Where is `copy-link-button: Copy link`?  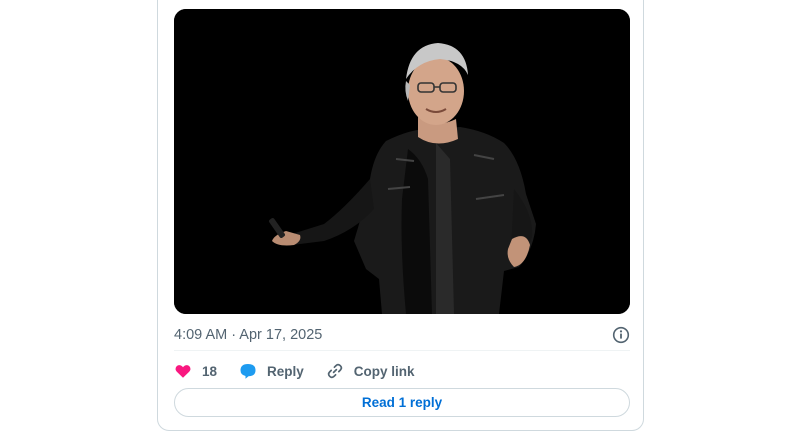
copy-link-button: Copy link is located at coordinates (370, 371).